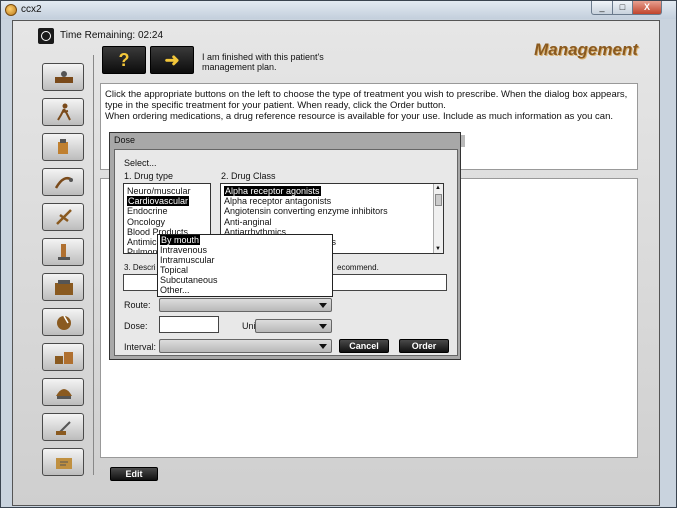 This screenshot has width=677, height=508. Describe the element at coordinates (245, 280) in the screenshot. I see `route-option: Subcutaneous` at that location.